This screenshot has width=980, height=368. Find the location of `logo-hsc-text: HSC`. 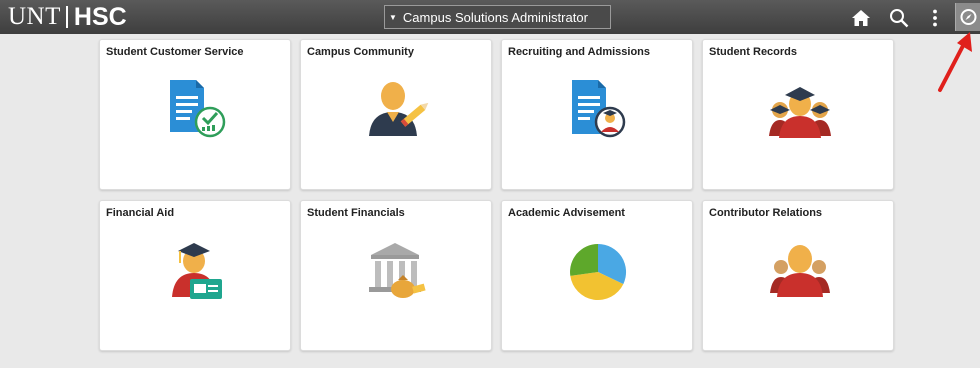

logo-hsc-text: HSC is located at coordinates (100, 16).